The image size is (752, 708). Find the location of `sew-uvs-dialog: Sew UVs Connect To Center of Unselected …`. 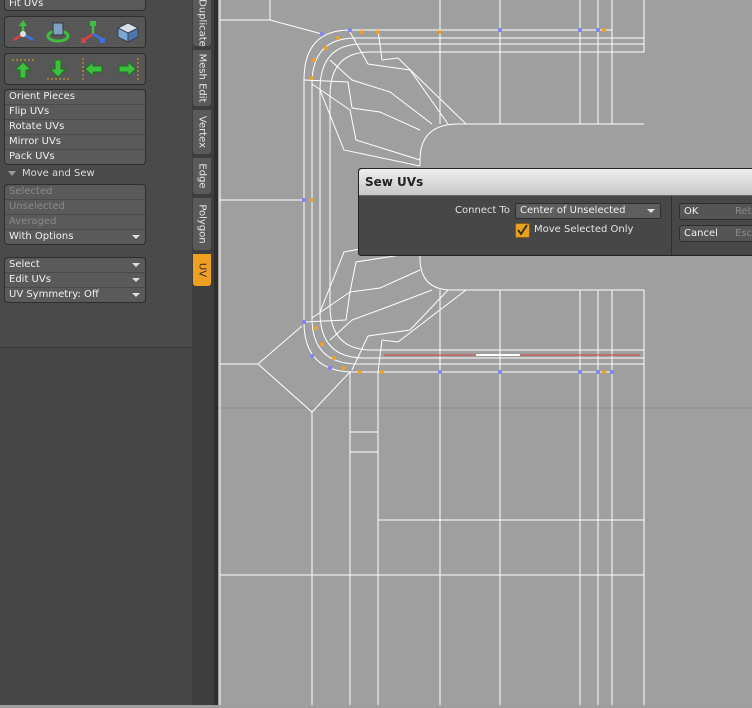

sew-uvs-dialog: Sew UVs Connect To Center of Unselected … is located at coordinates (555, 212).